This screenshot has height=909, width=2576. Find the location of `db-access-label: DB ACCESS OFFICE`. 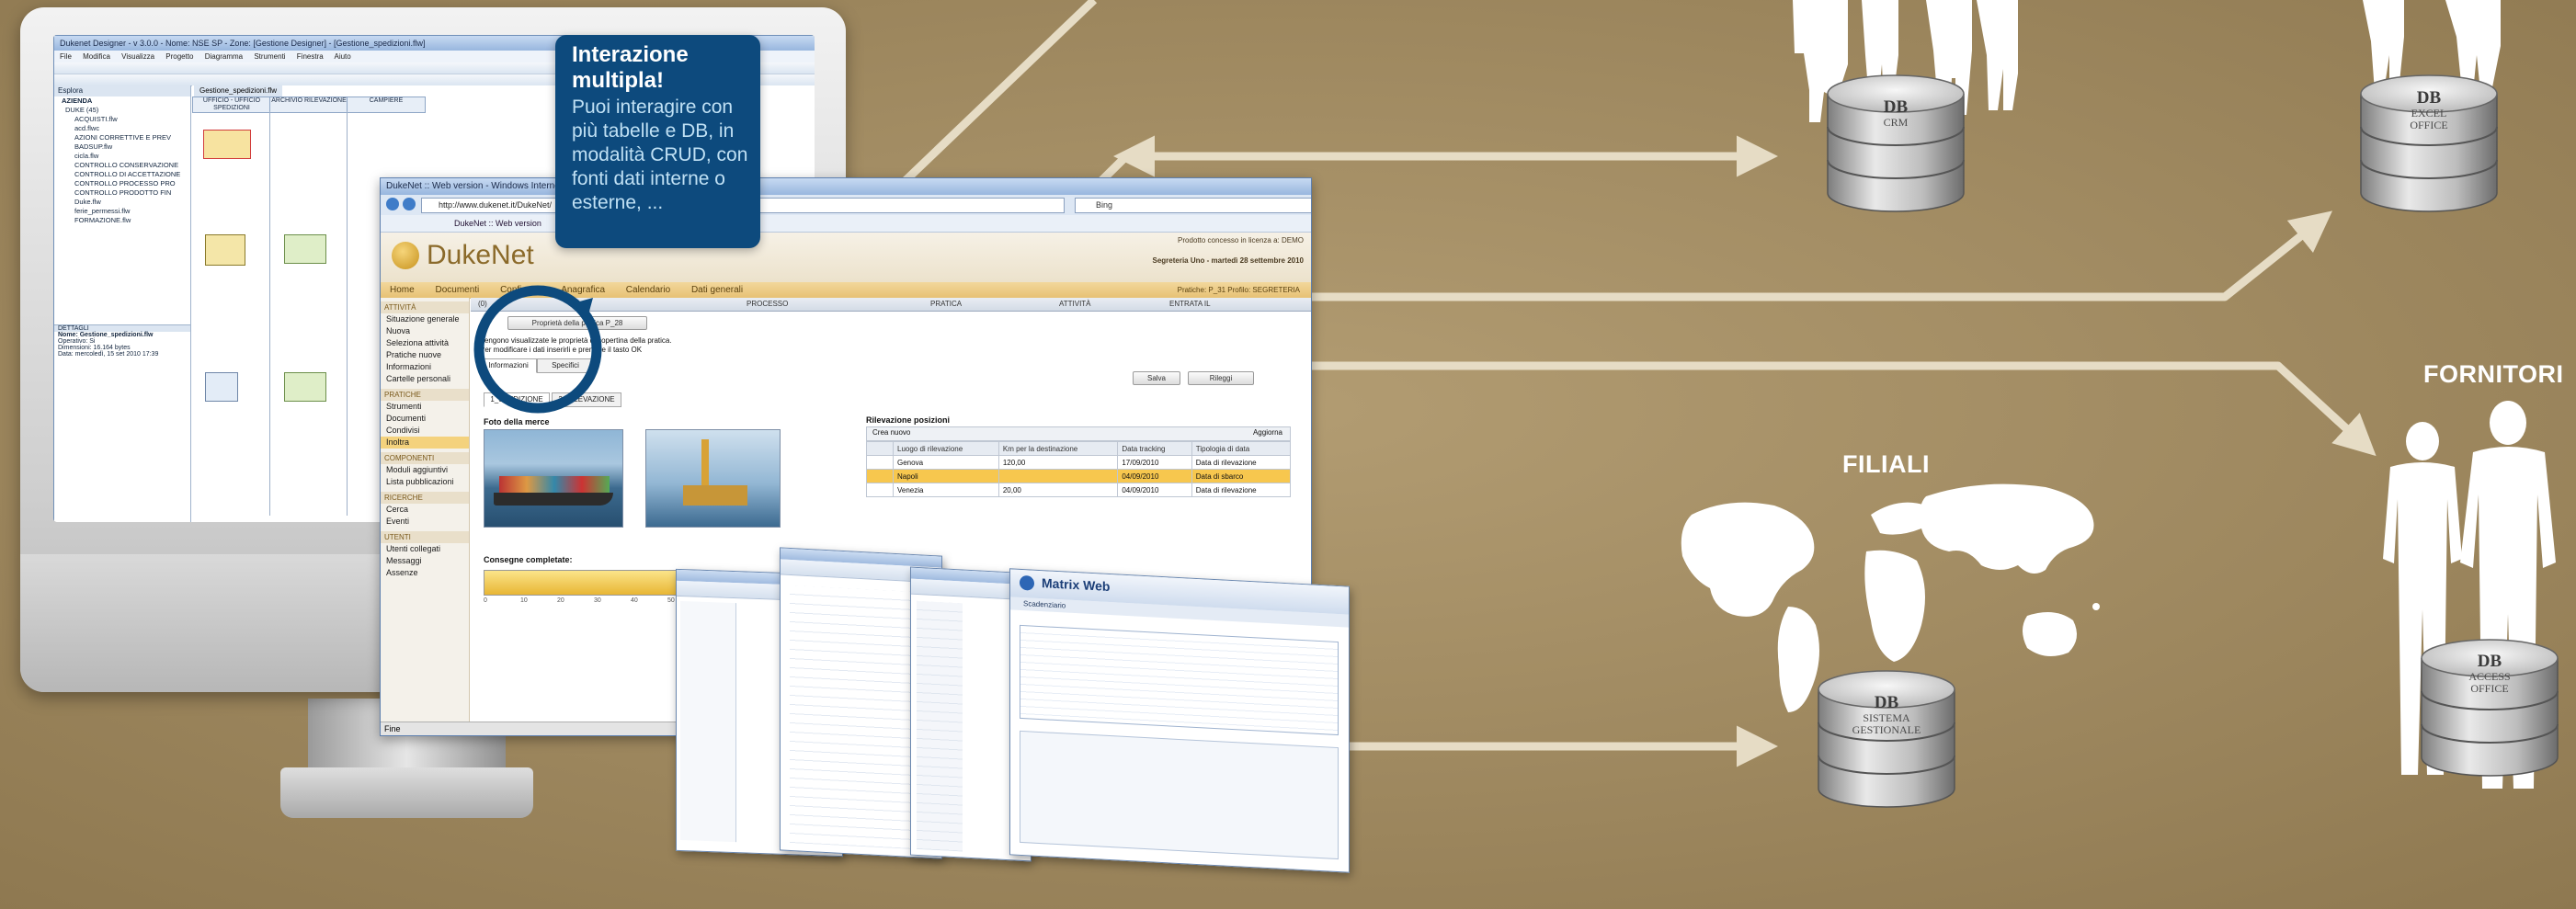

db-access-label: DB ACCESS OFFICE is located at coordinates (2489, 673).